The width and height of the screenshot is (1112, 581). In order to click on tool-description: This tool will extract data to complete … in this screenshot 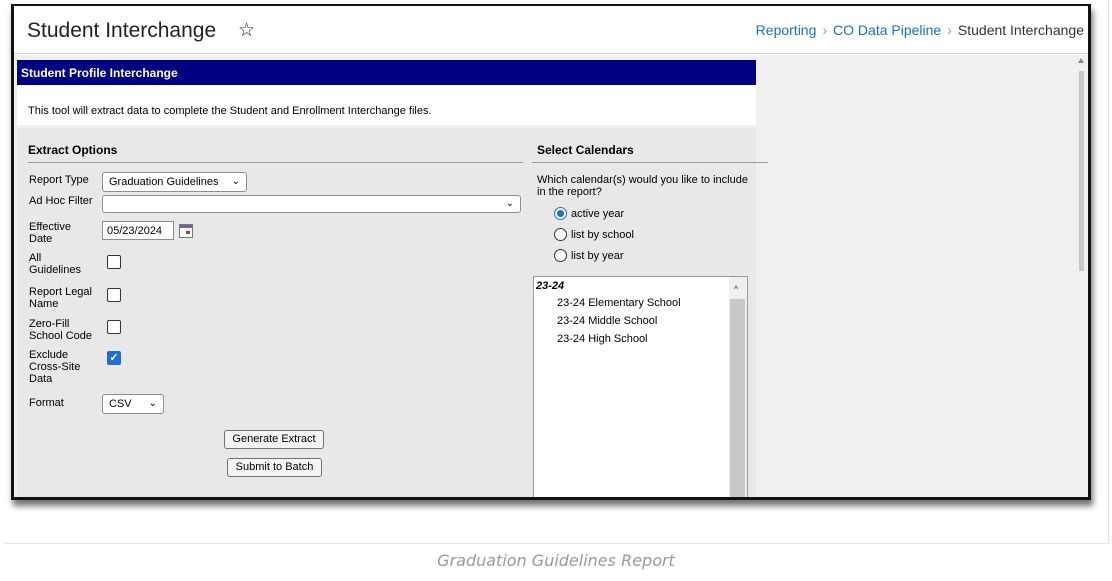, I will do `click(386, 105)`.